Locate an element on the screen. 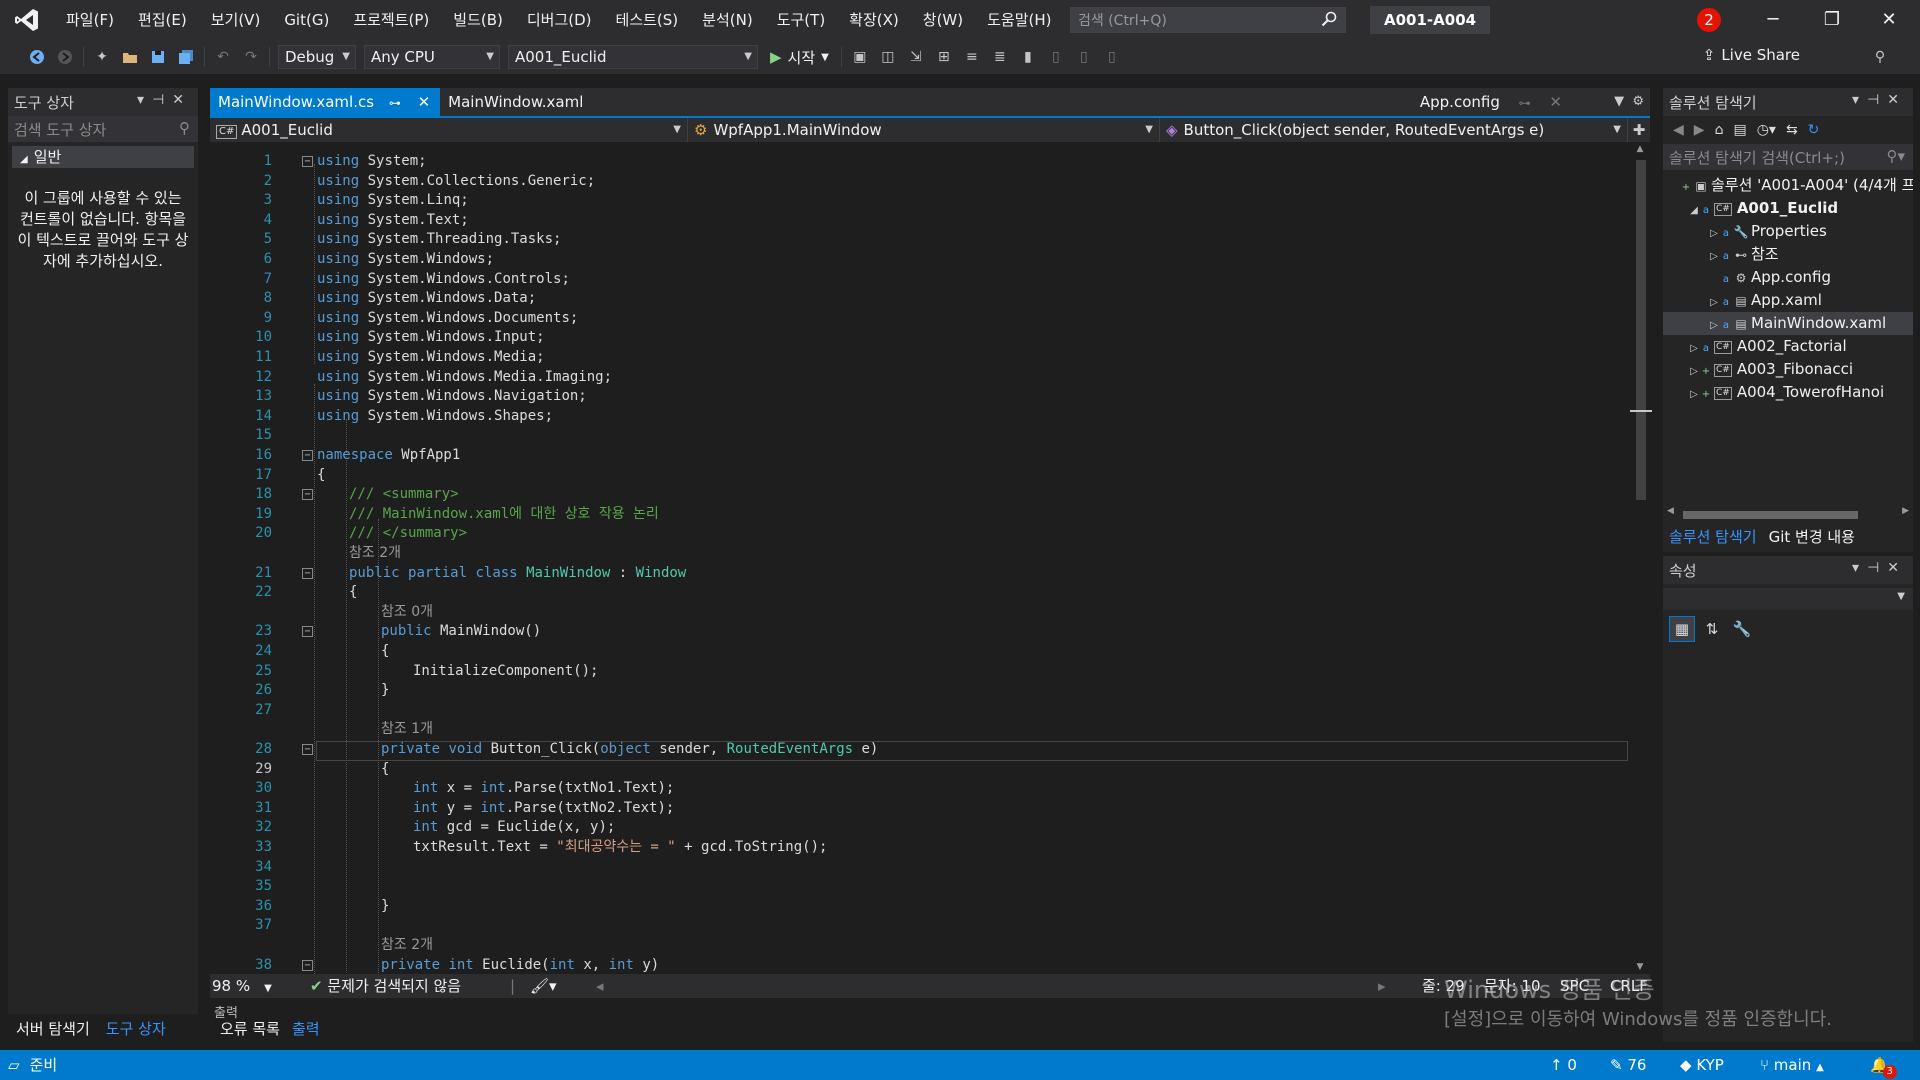 Image resolution: width=1920 pixels, height=1080 pixels. redo-icon: ↷ is located at coordinates (251, 57).